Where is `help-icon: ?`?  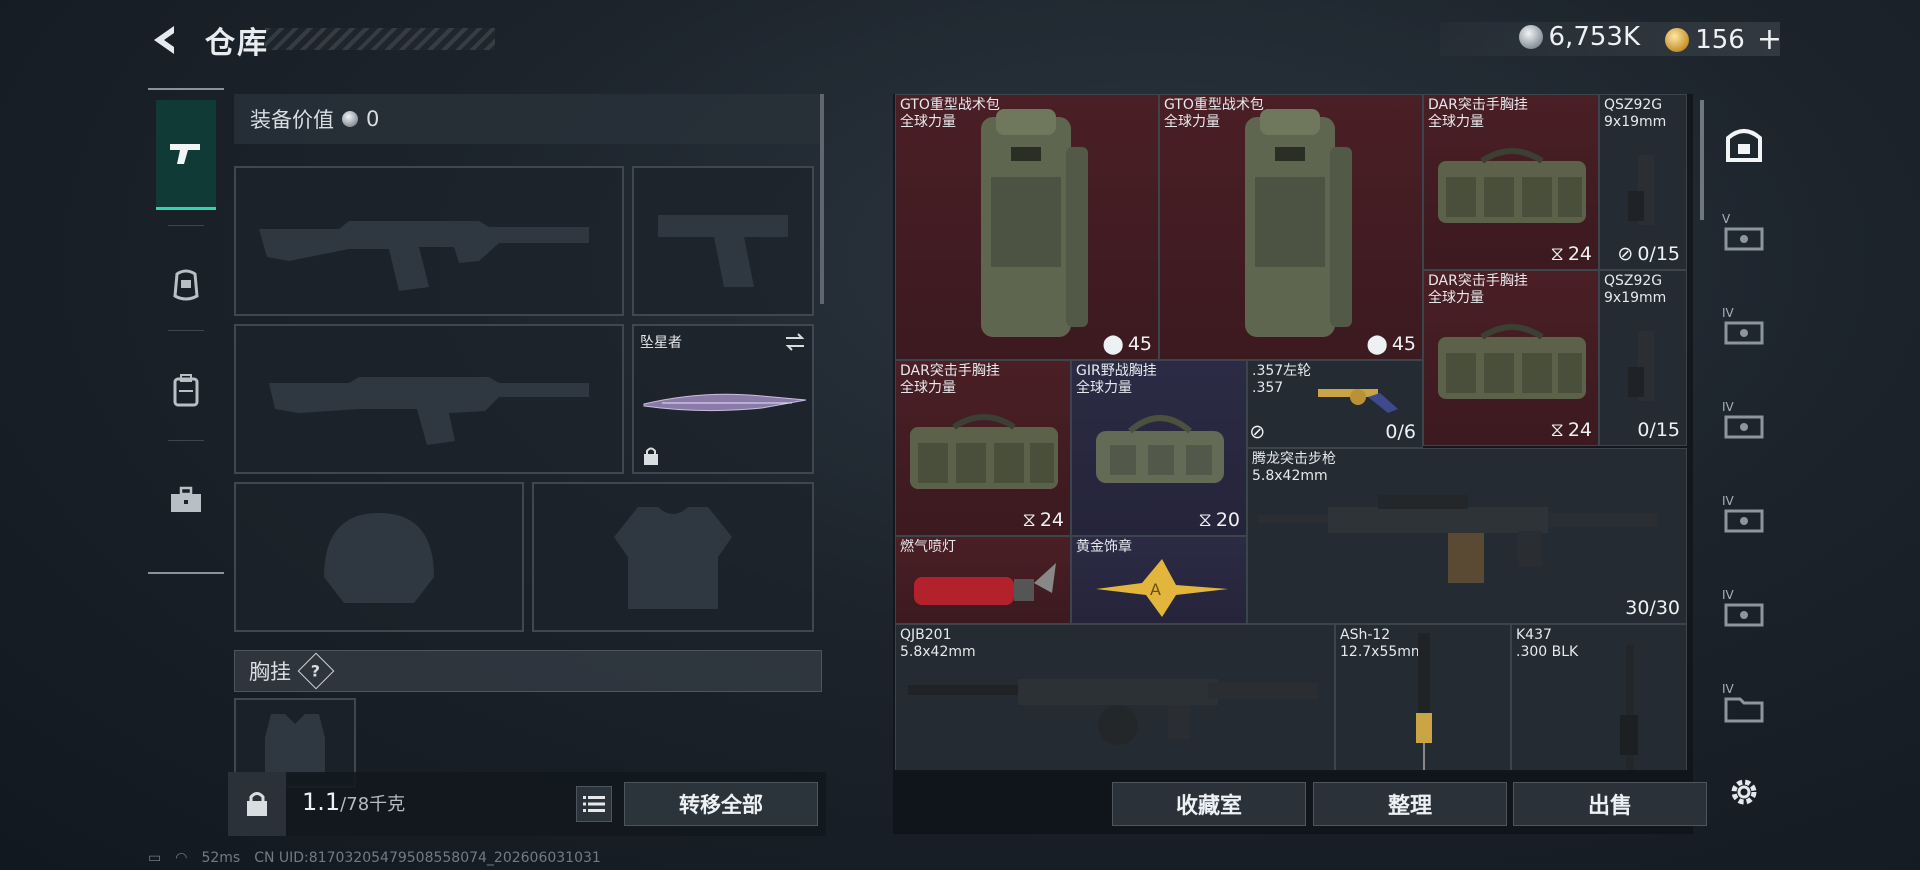 help-icon: ? is located at coordinates (316, 671).